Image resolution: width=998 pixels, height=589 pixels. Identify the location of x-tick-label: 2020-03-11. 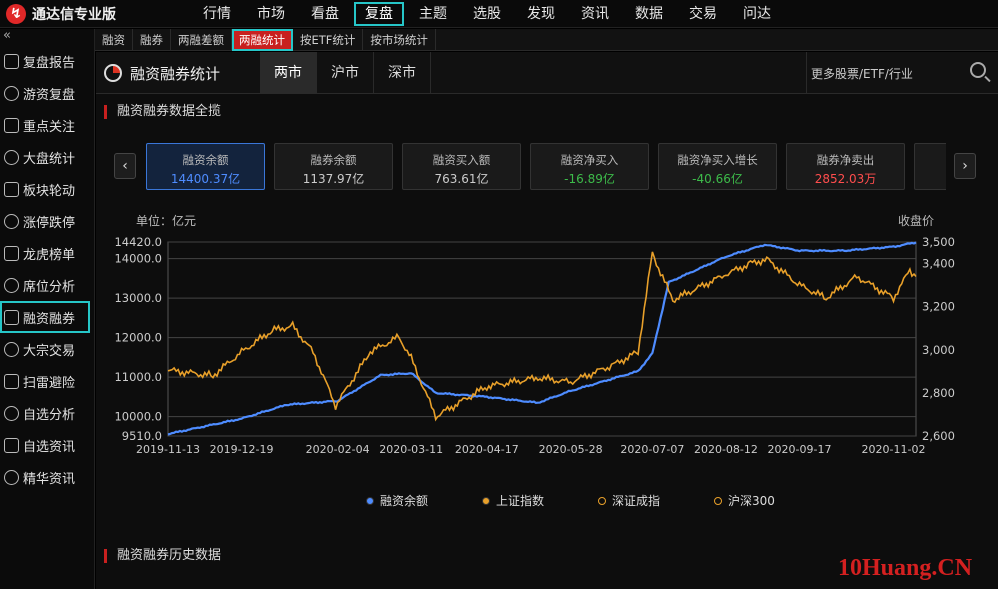
(411, 449).